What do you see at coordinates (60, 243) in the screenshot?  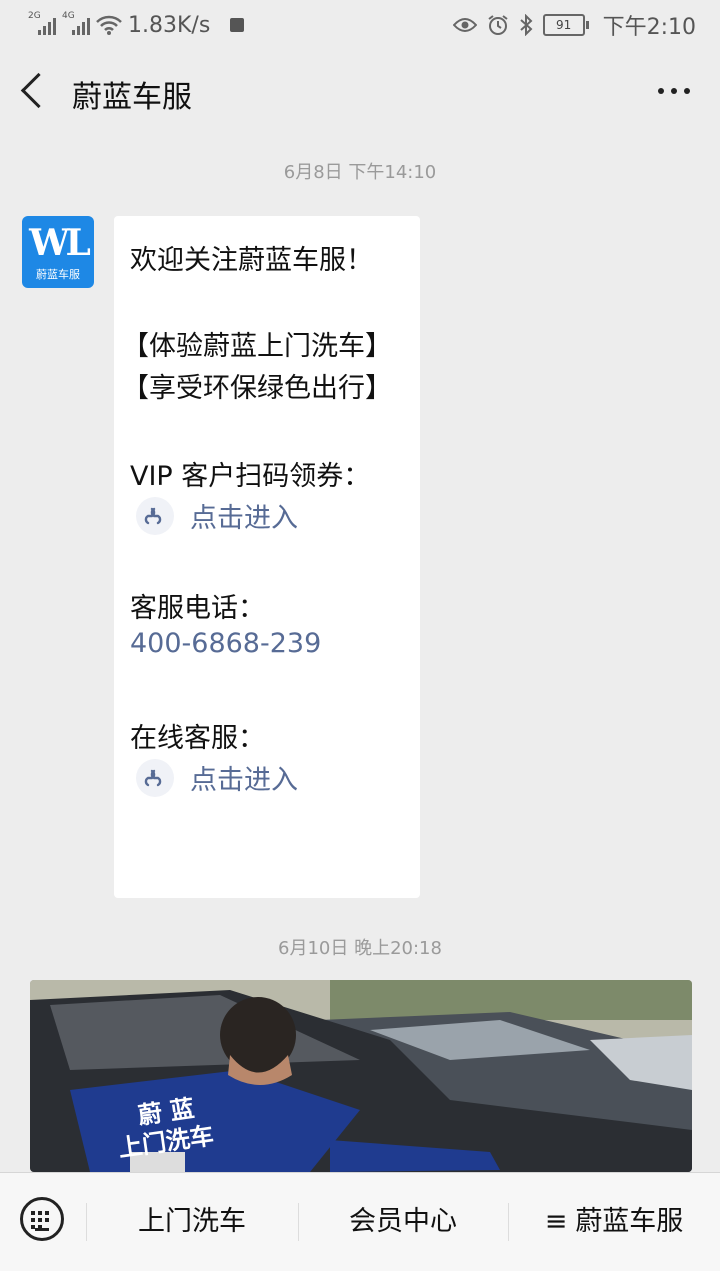 I see `avatar-logo: WL` at bounding box center [60, 243].